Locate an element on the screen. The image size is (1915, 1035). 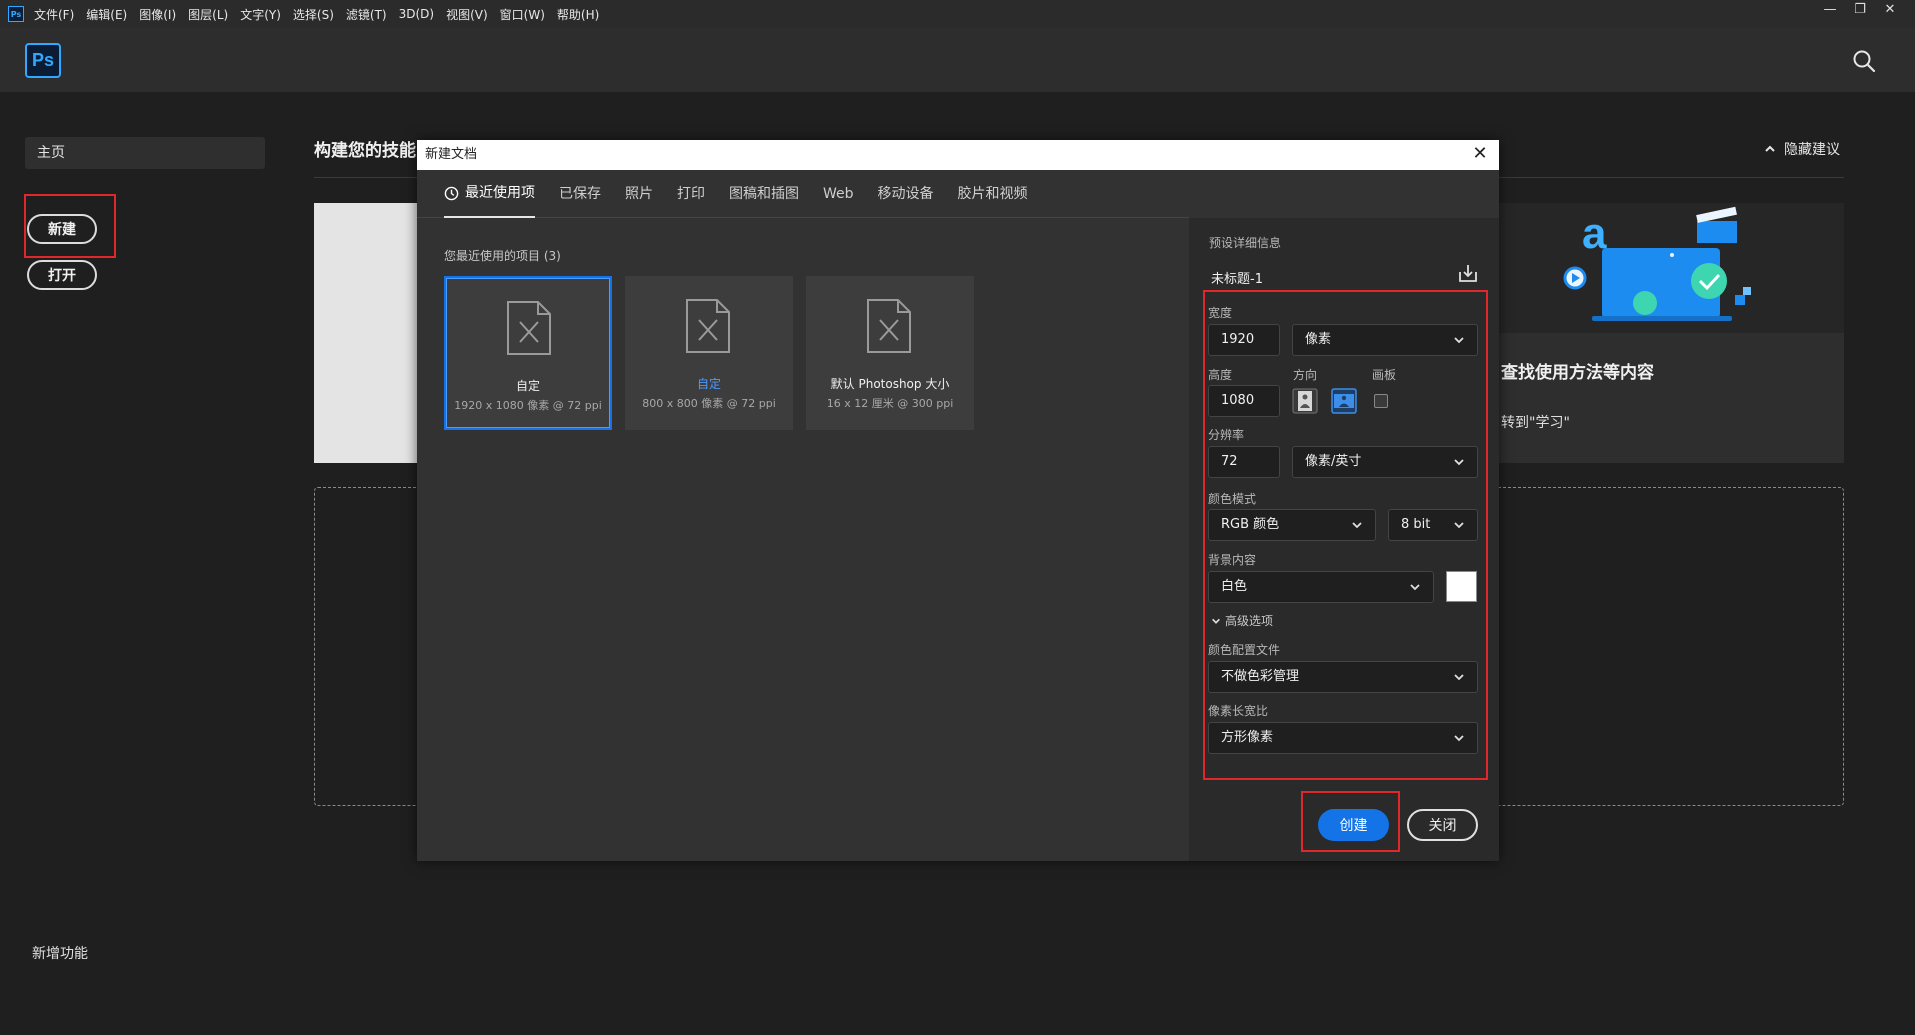
preset-card: 自定 800 x 800 像素 @ 72 ppi is located at coordinates (709, 353).